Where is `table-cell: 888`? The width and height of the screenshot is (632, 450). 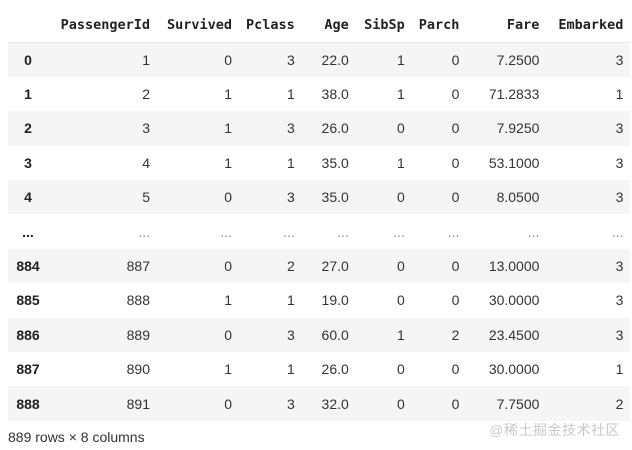
table-cell: 888 is located at coordinates (138, 300).